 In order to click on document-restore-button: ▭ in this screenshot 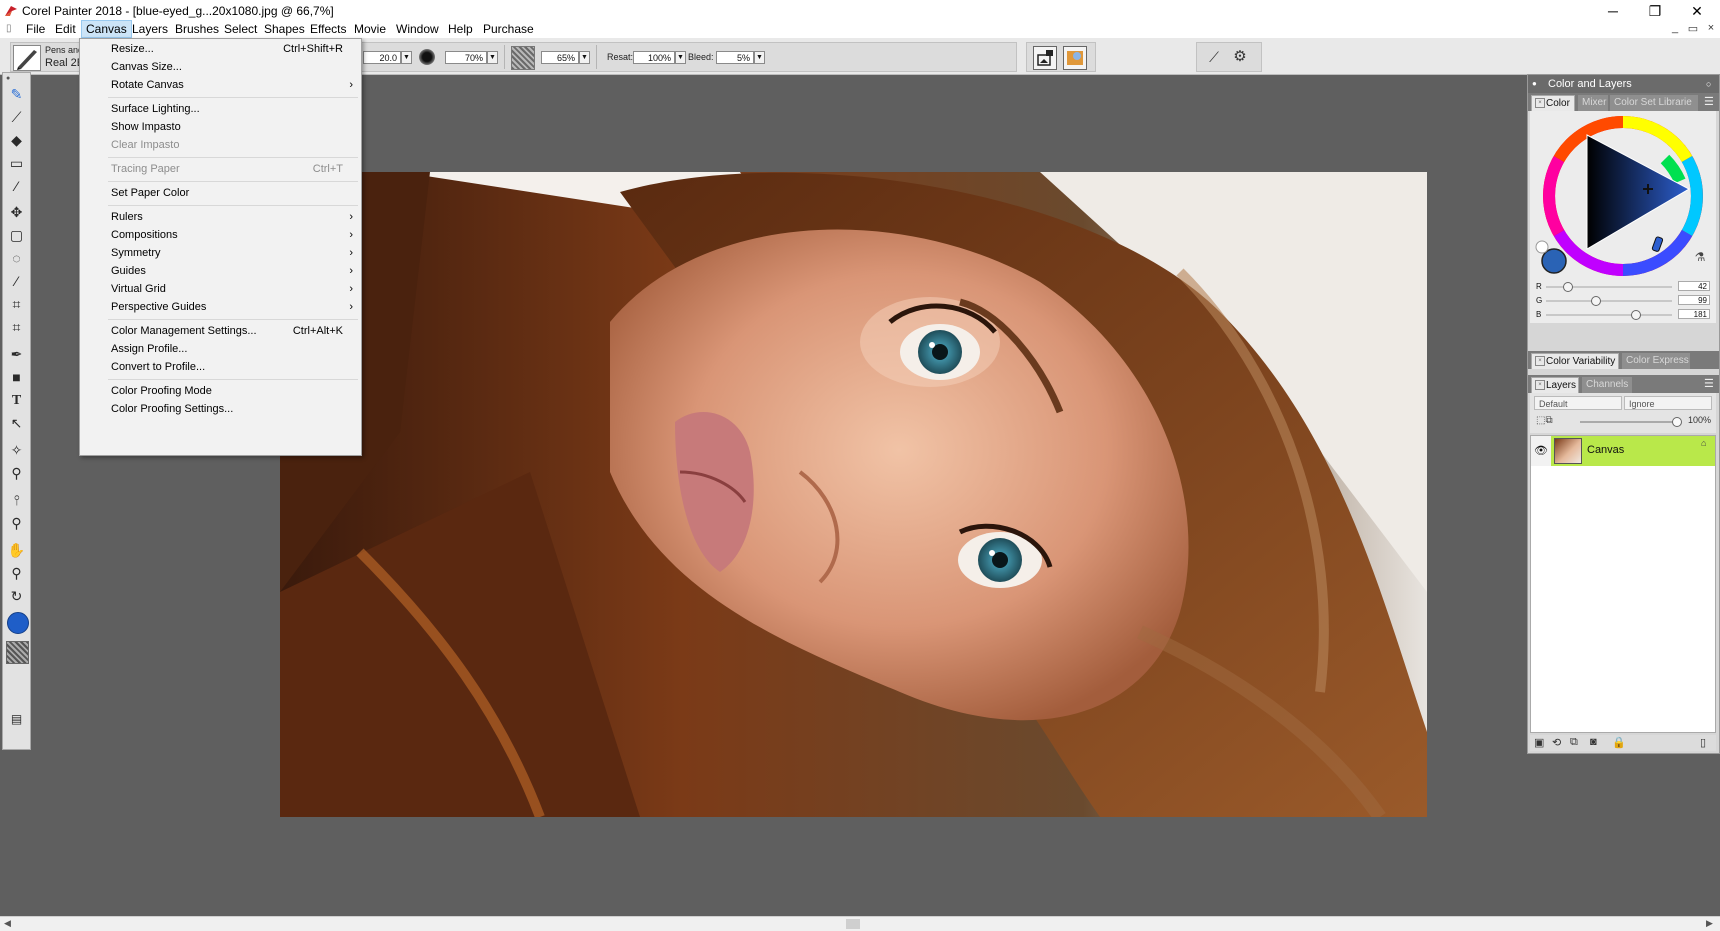, I will do `click(1693, 28)`.